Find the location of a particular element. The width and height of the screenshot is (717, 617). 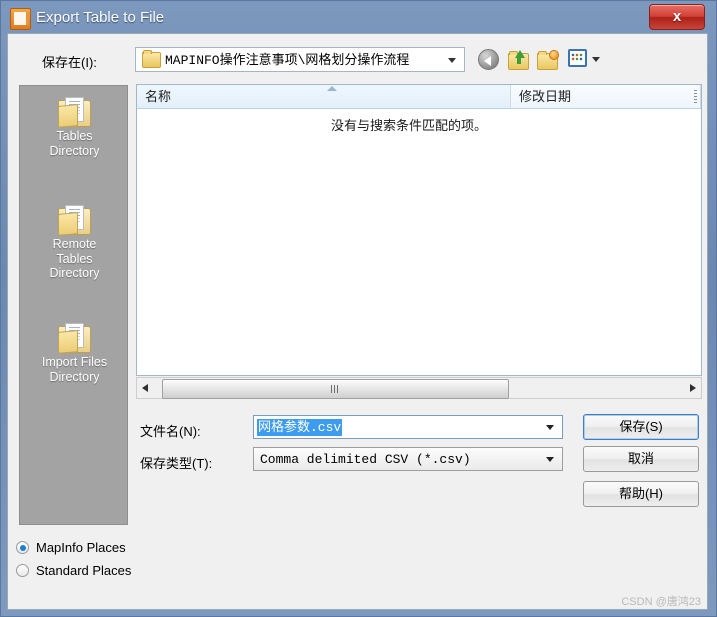

path-text: MAPINFO操作注意事项\网格划分操作流程 is located at coordinates (287, 60).